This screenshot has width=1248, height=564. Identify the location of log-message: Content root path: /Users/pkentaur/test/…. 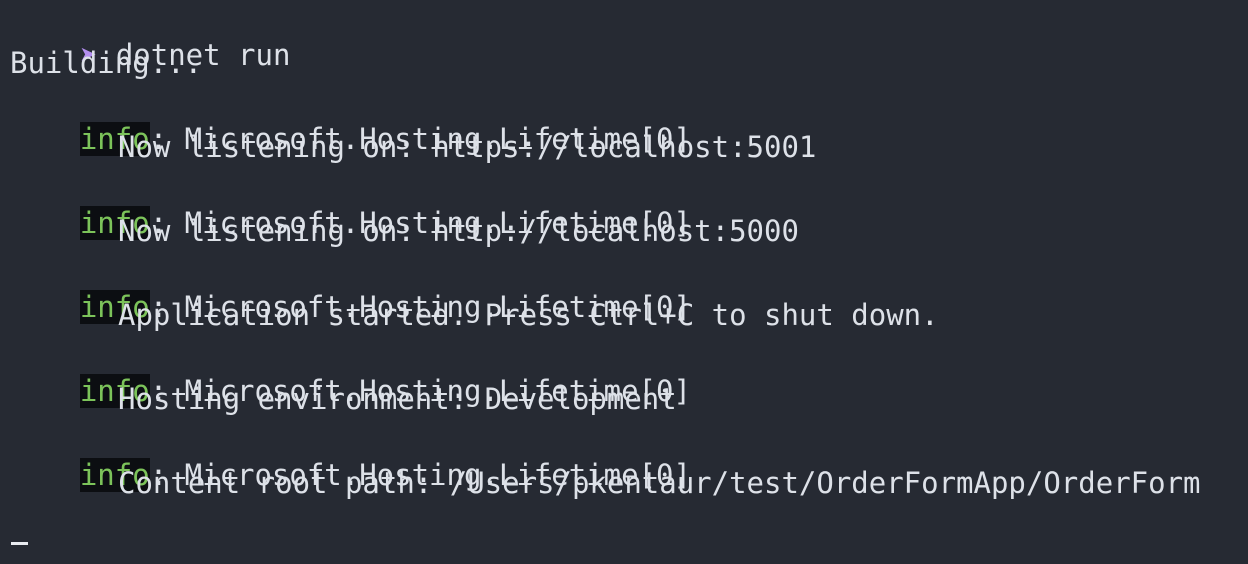
(659, 483).